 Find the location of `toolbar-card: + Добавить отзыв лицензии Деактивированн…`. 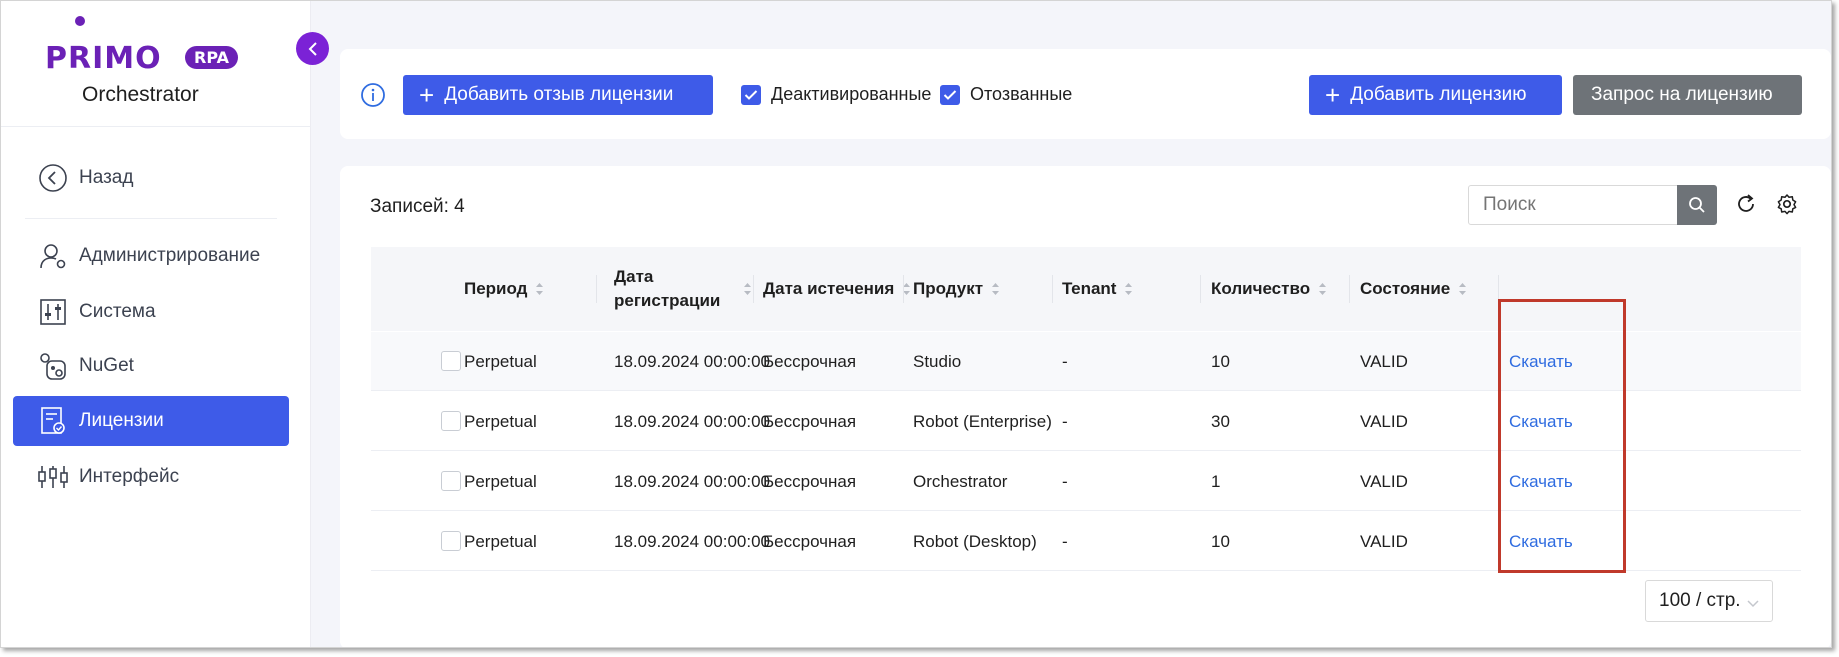

toolbar-card: + Добавить отзыв лицензии Деактивированн… is located at coordinates (1085, 94).